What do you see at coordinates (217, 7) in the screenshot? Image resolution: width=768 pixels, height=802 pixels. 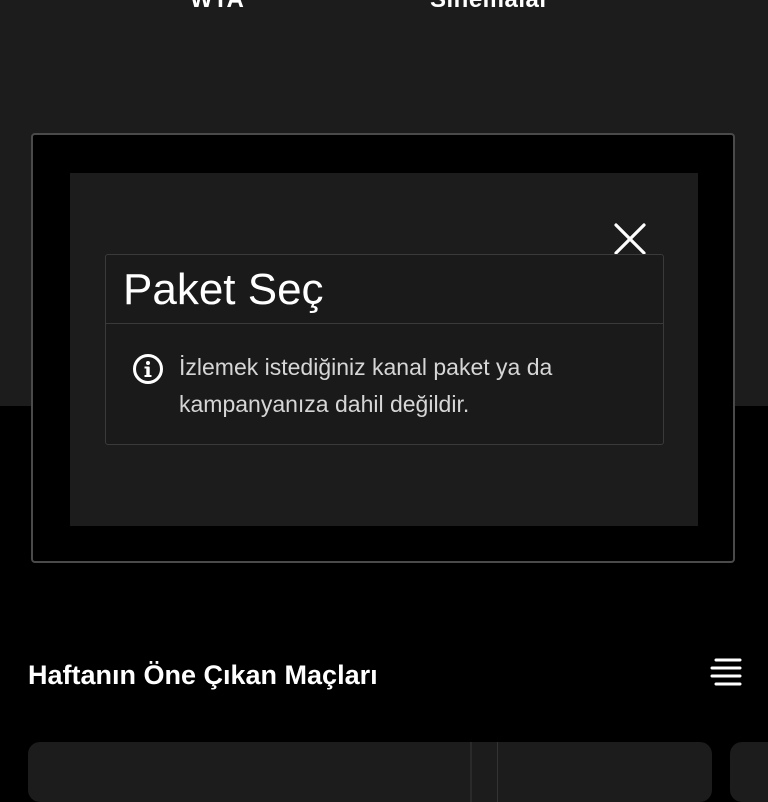 I see `top-category-label: WTA` at bounding box center [217, 7].